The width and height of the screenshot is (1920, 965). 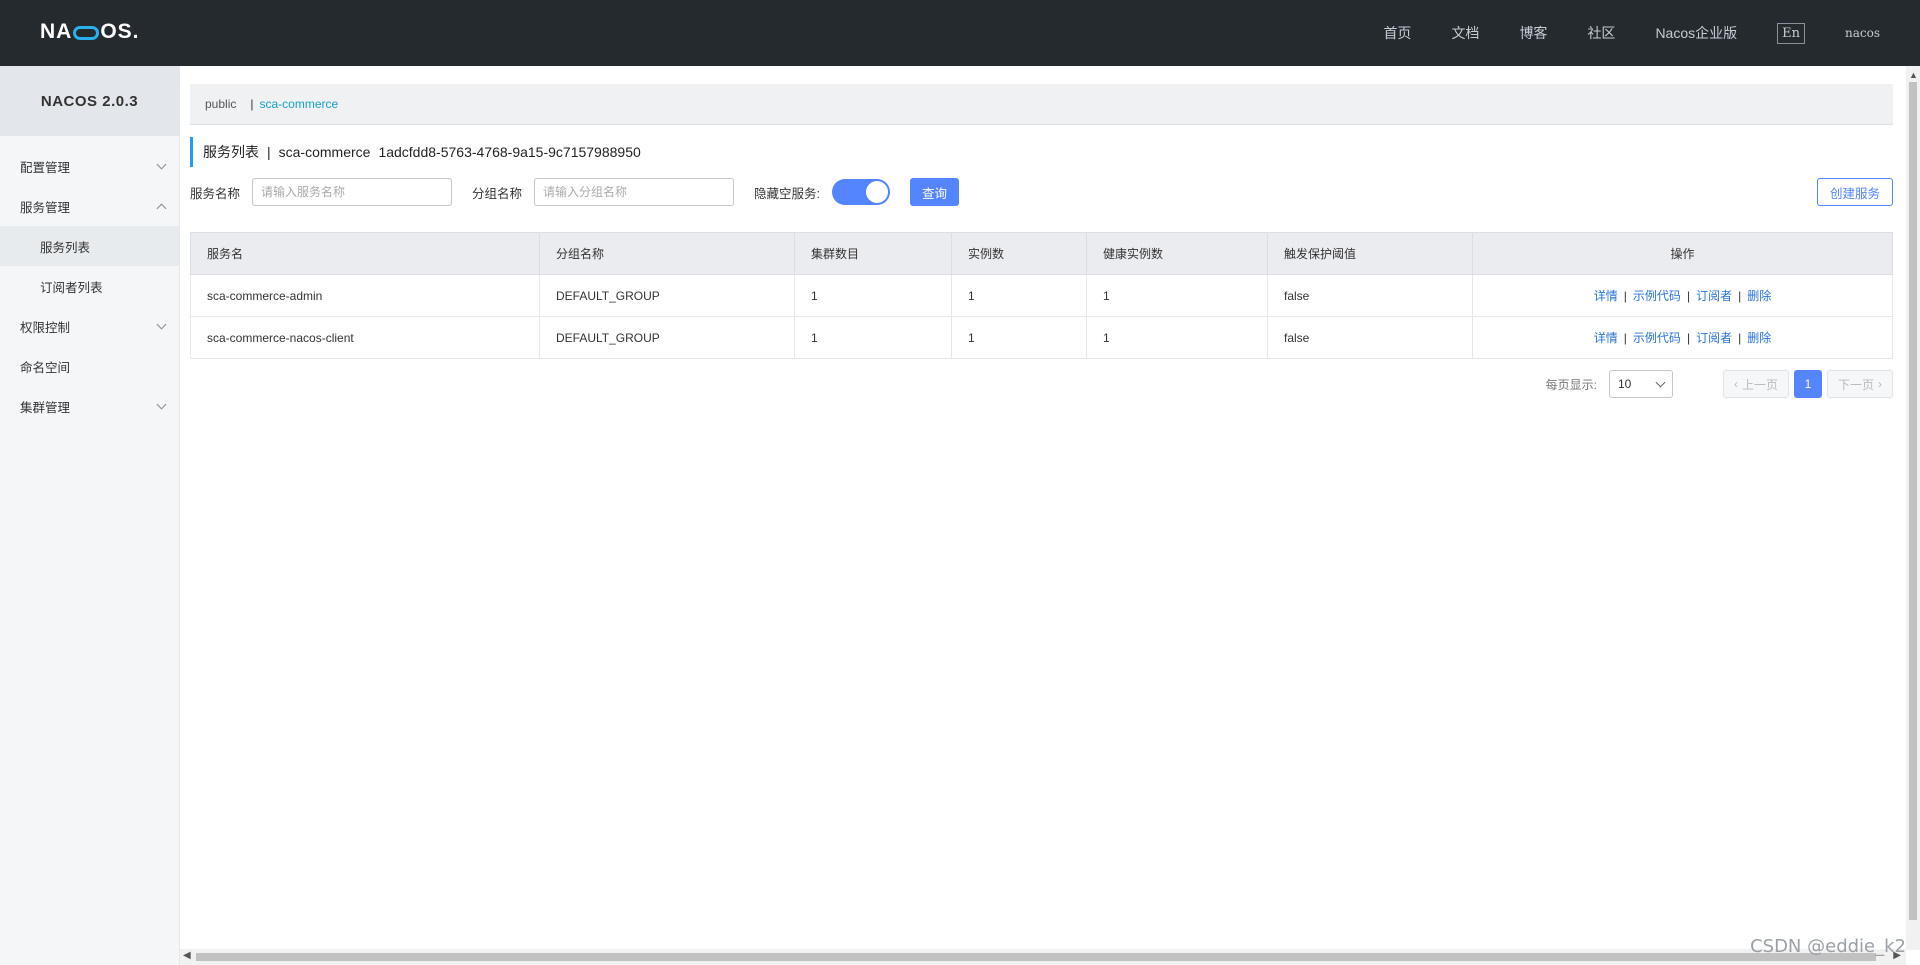 What do you see at coordinates (89, 326) in the screenshot?
I see `sidebar-item-auth: 权限控制` at bounding box center [89, 326].